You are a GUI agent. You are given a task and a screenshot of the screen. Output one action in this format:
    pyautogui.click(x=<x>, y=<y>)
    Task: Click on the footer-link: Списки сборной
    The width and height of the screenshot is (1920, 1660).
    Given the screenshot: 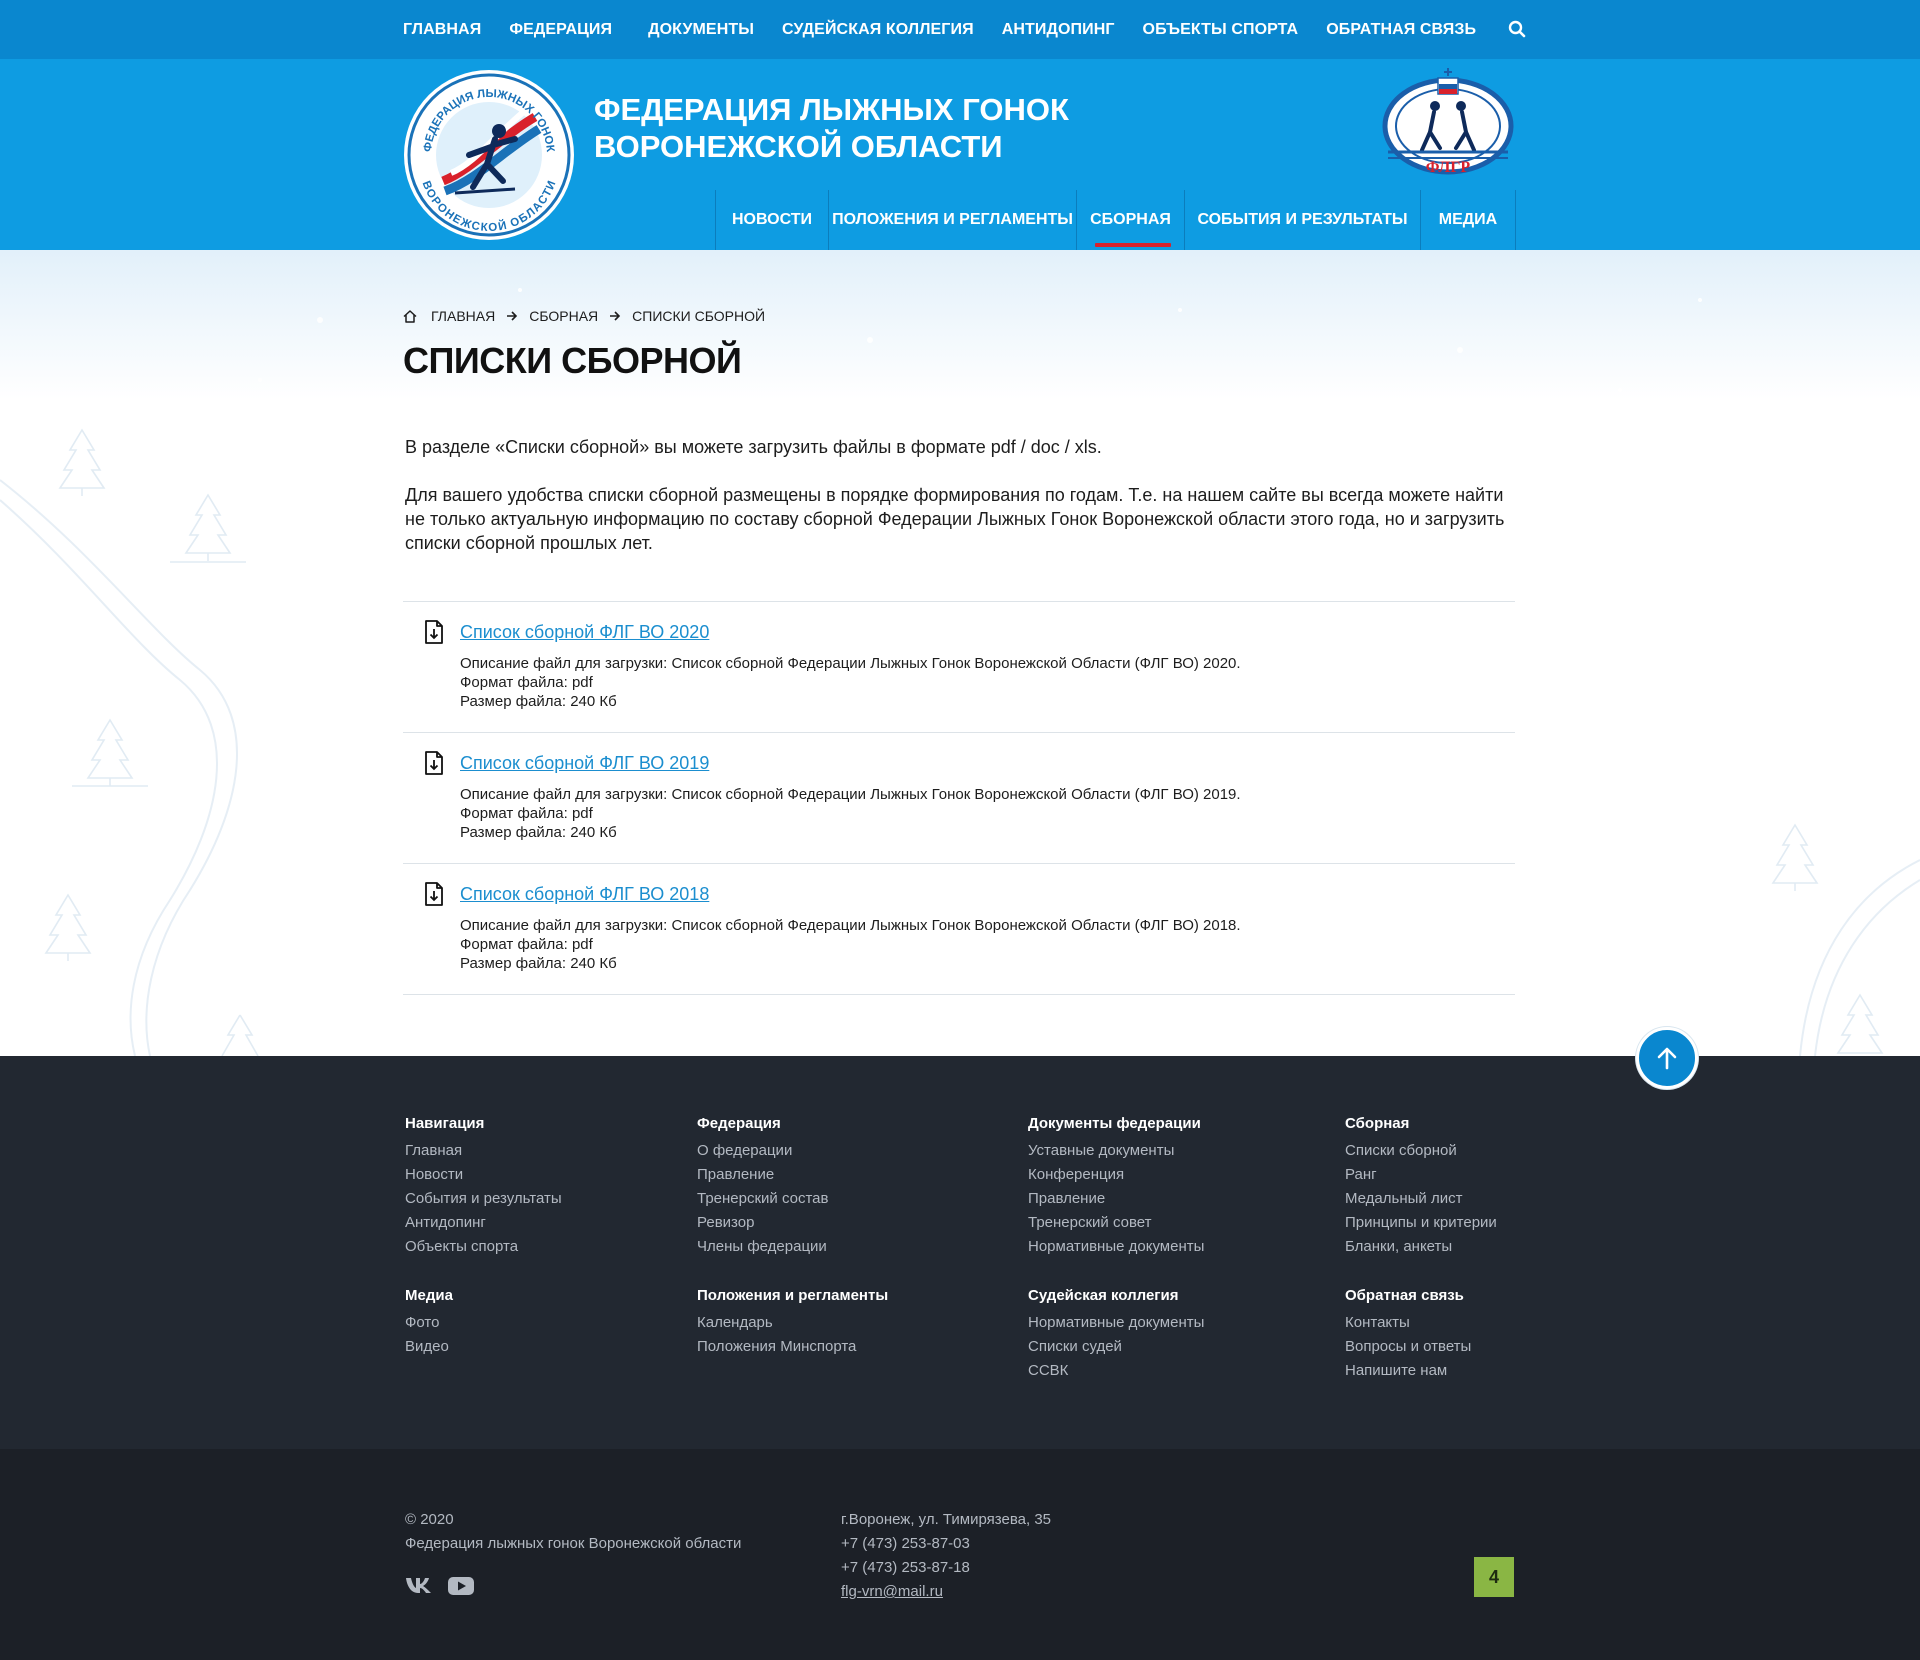 What is the action you would take?
    pyautogui.click(x=1421, y=1151)
    